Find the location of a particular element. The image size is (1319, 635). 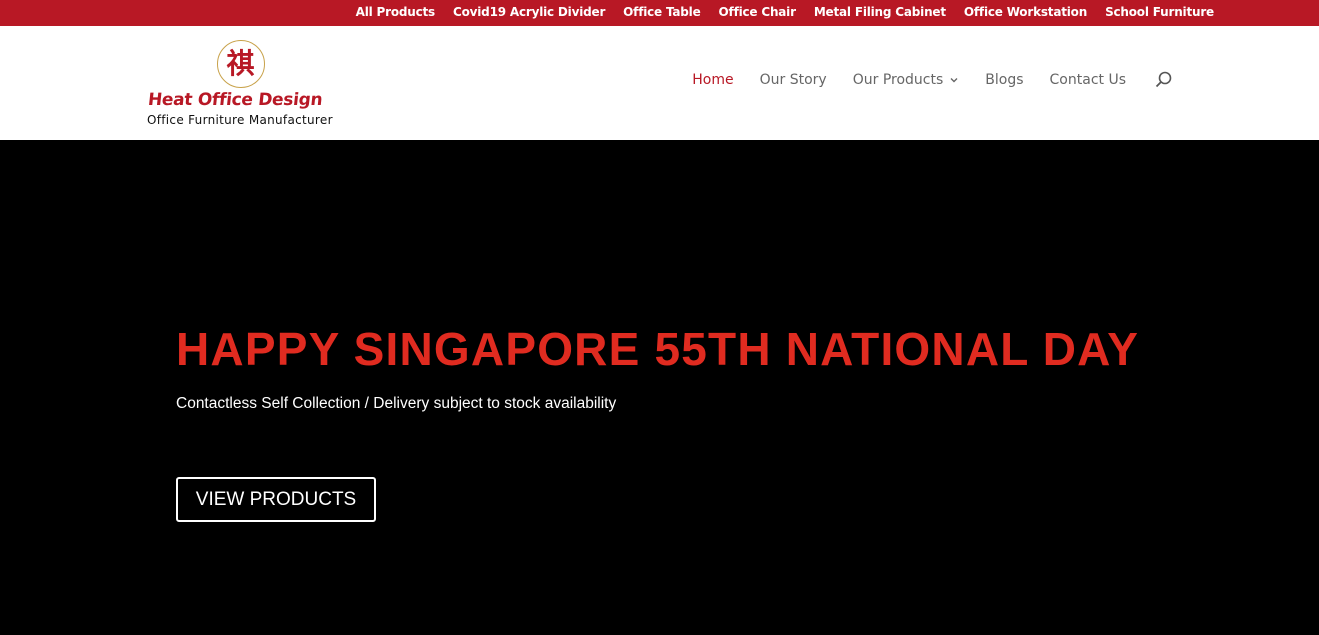

nav-item-label: Contact Us is located at coordinates (1087, 80).